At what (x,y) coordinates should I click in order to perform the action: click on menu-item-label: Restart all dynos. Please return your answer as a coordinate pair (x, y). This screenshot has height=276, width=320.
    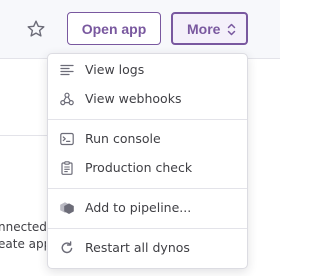
    Looking at the image, I should click on (137, 247).